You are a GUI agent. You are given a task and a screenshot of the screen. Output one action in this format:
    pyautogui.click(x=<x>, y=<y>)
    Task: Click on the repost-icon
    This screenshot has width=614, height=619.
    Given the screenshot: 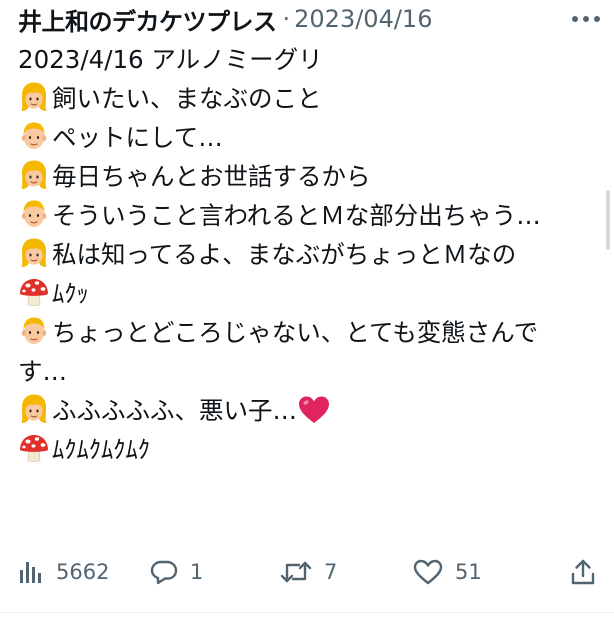 What is the action you would take?
    pyautogui.click(x=296, y=572)
    